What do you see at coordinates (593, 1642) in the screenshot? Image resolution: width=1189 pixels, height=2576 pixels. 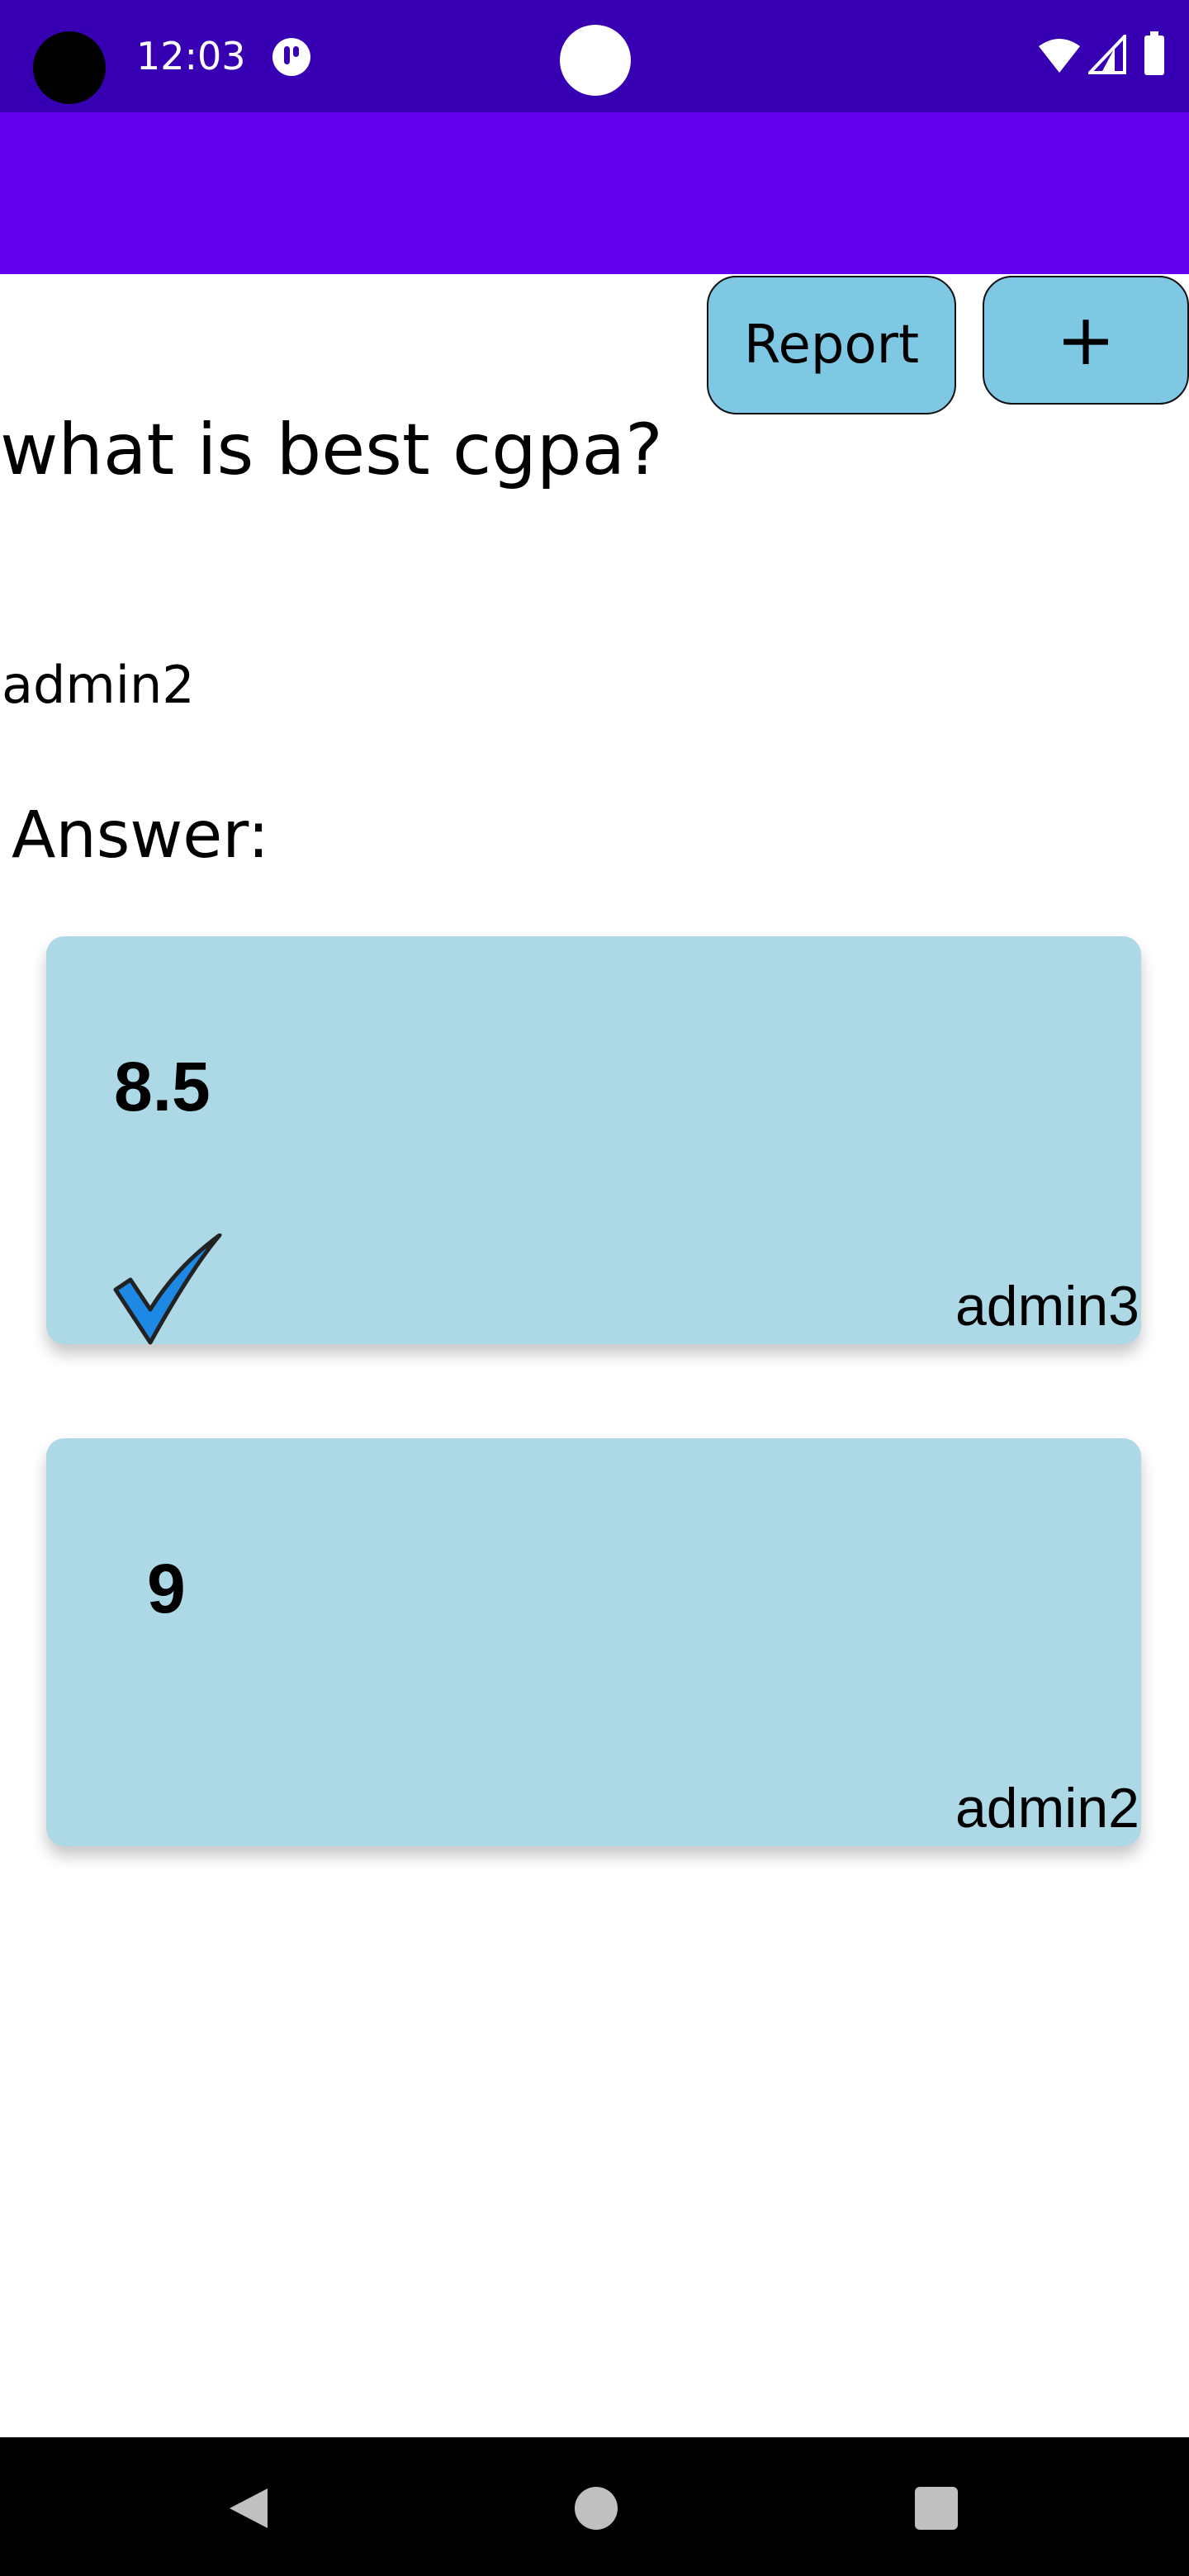 I see `answer-card: 9 admin2` at bounding box center [593, 1642].